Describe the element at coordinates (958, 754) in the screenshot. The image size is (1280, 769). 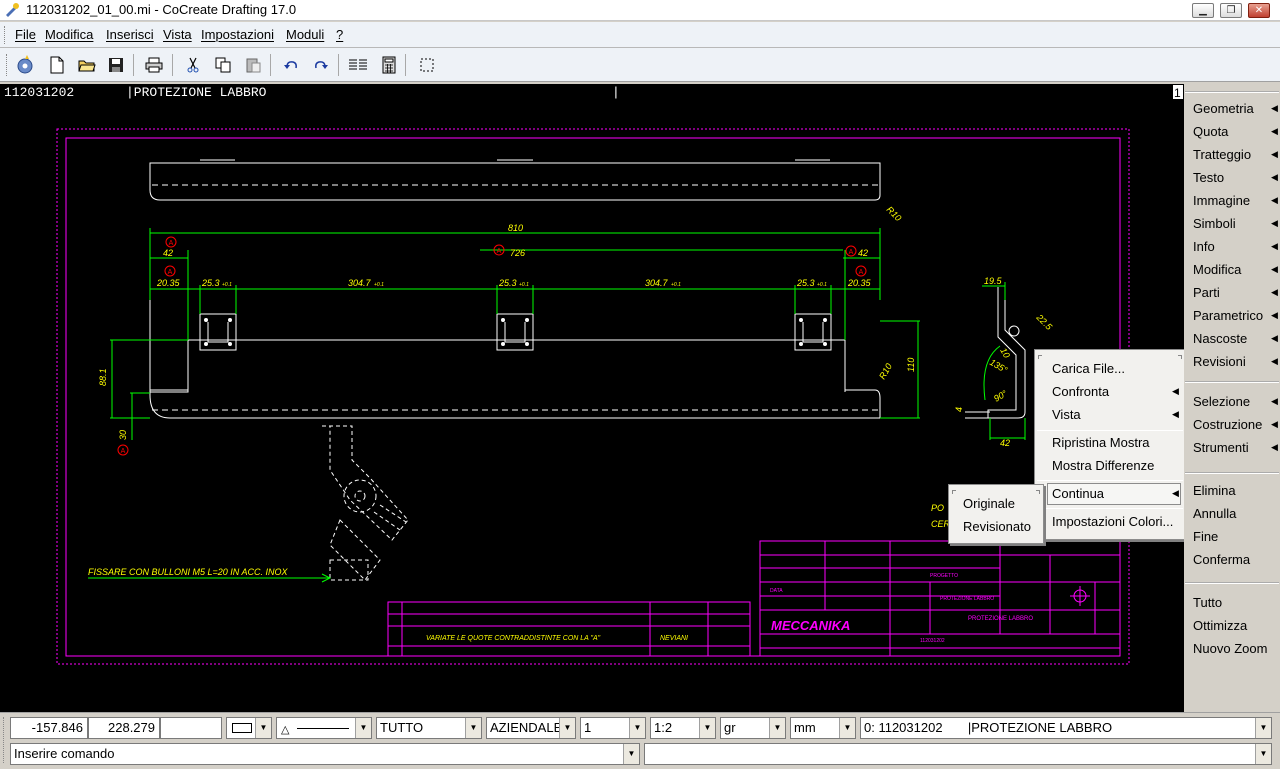
I see `message-field: ▼` at that location.